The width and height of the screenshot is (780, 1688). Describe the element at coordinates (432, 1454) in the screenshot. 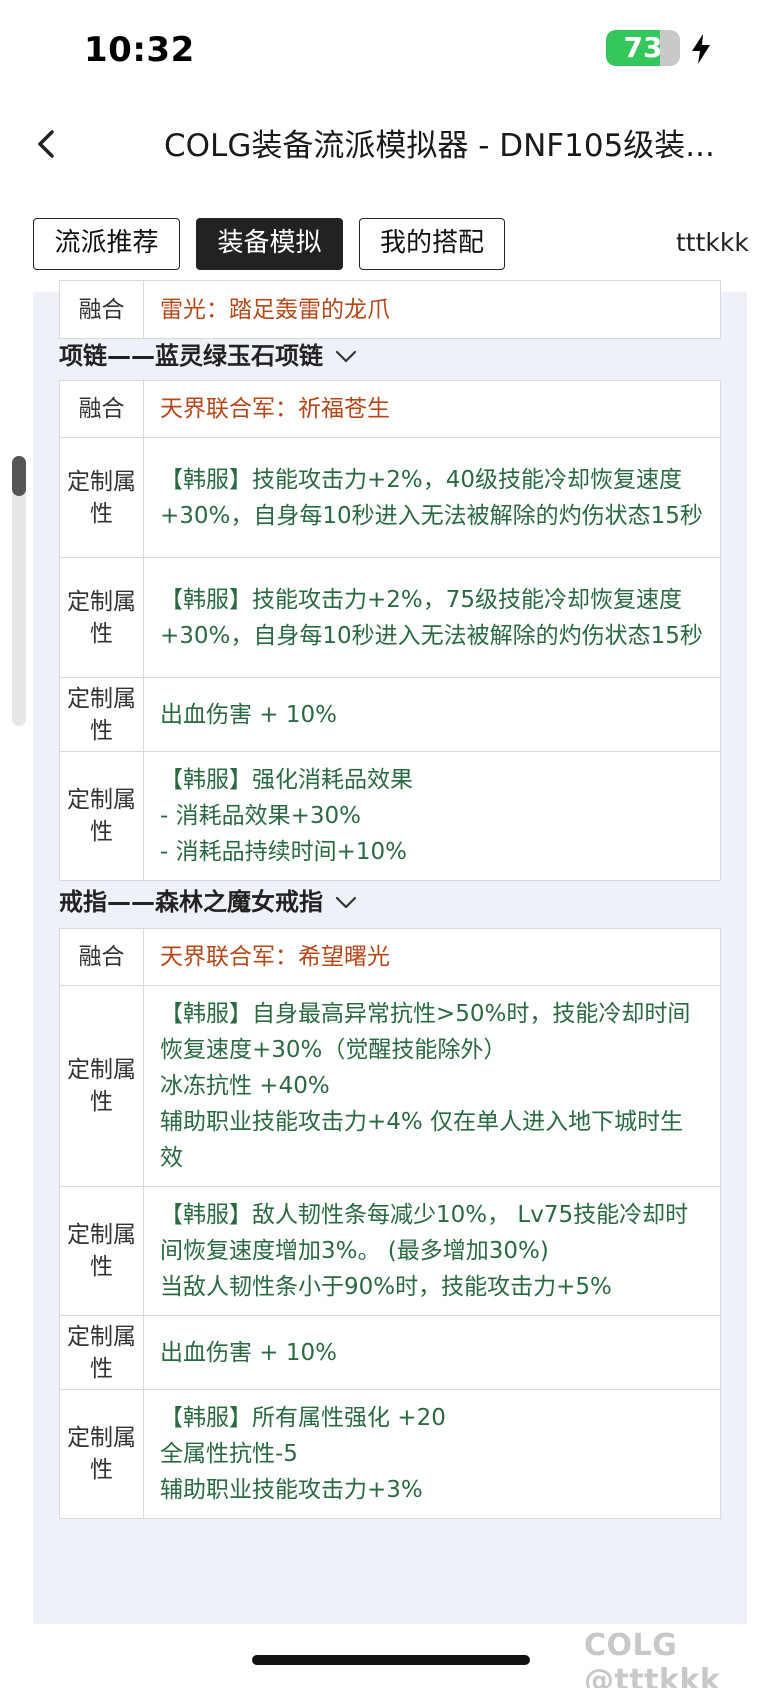

I see `custom-attribute-value: 【韩服】所有属性强化 +20 全属性抗性-5 辅助职业技能攻击力+3%` at that location.